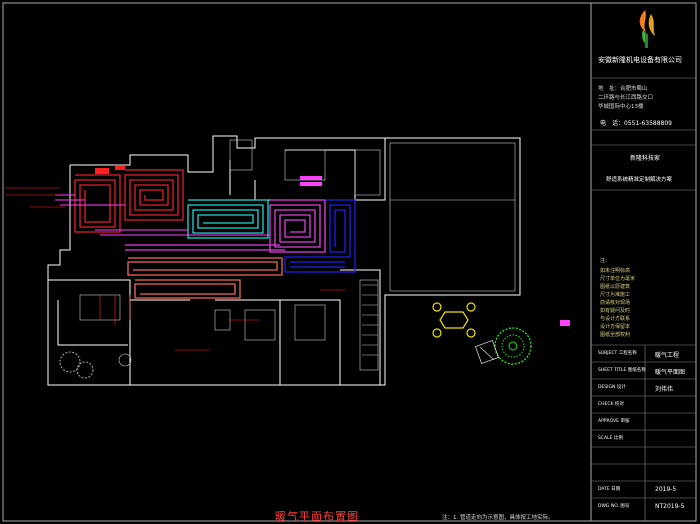 This screenshot has height=524, width=700. Describe the element at coordinates (670, 506) in the screenshot. I see `row-value-dwg-no: NT2019-5` at that location.